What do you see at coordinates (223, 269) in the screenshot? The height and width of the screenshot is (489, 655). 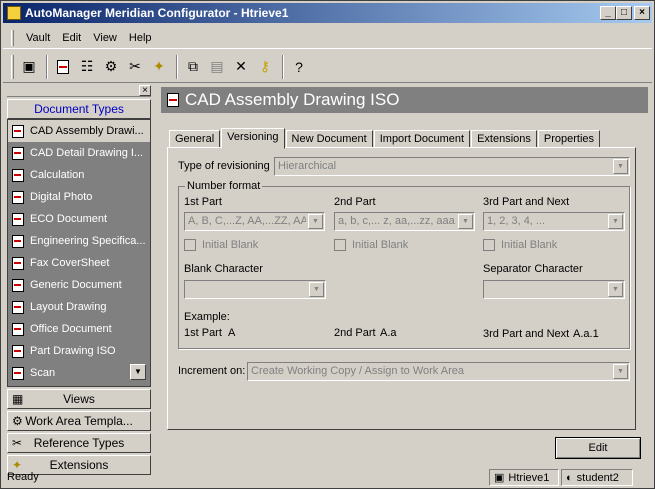 I see `blank-character-label: Blank Character` at bounding box center [223, 269].